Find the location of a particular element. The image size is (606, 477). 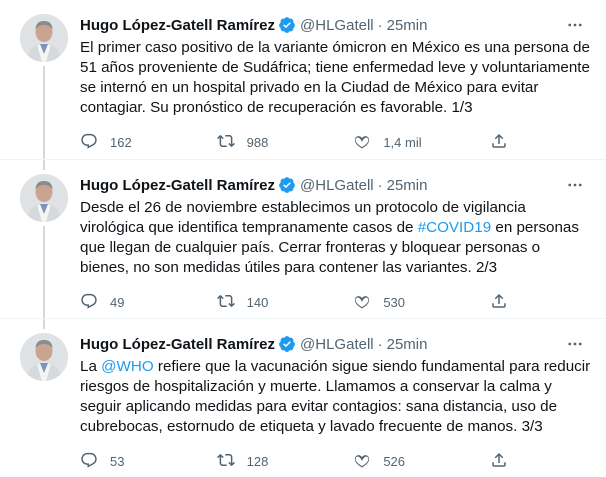

reply-button: 53 is located at coordinates (130, 461).